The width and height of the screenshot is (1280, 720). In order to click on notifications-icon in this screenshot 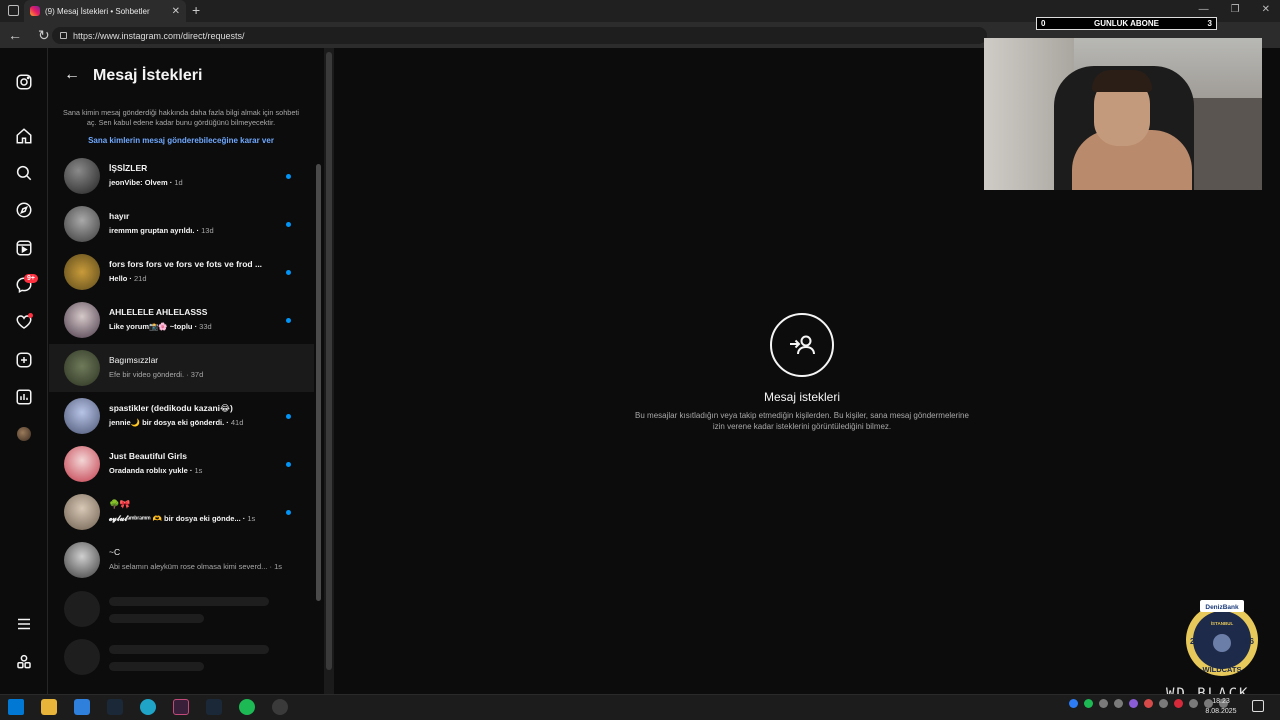, I will do `click(1258, 706)`.